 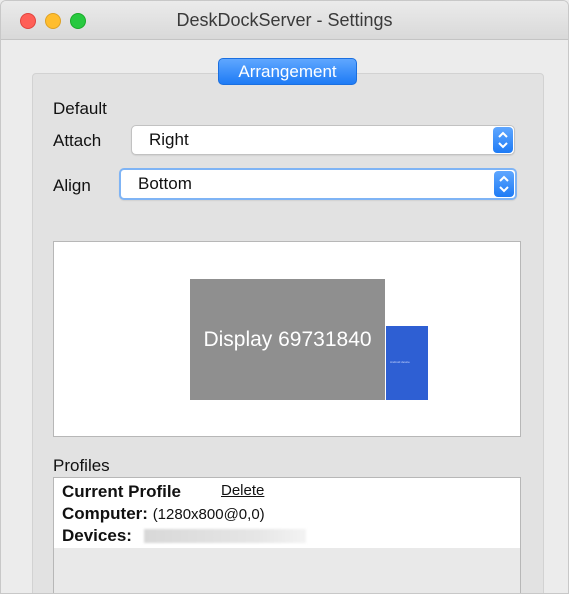 I want to click on delete-profile-link: Delete, so click(x=242, y=490).